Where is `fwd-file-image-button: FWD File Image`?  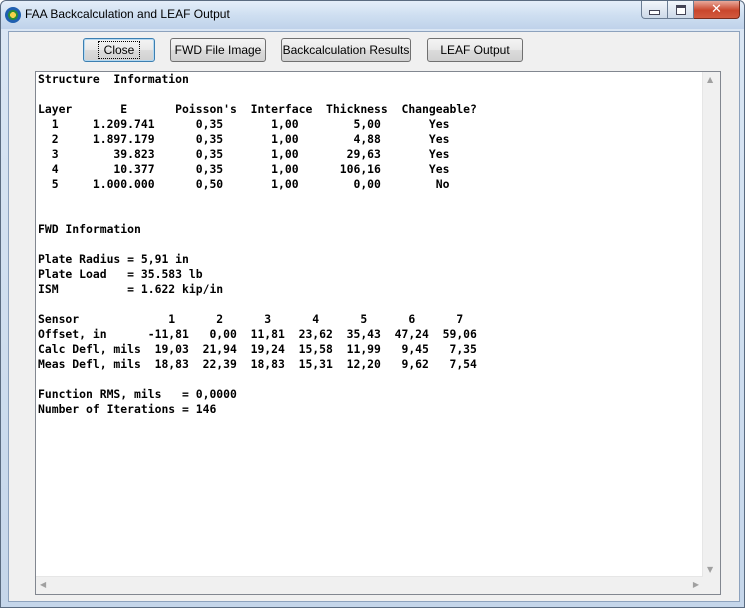 fwd-file-image-button: FWD File Image is located at coordinates (218, 50).